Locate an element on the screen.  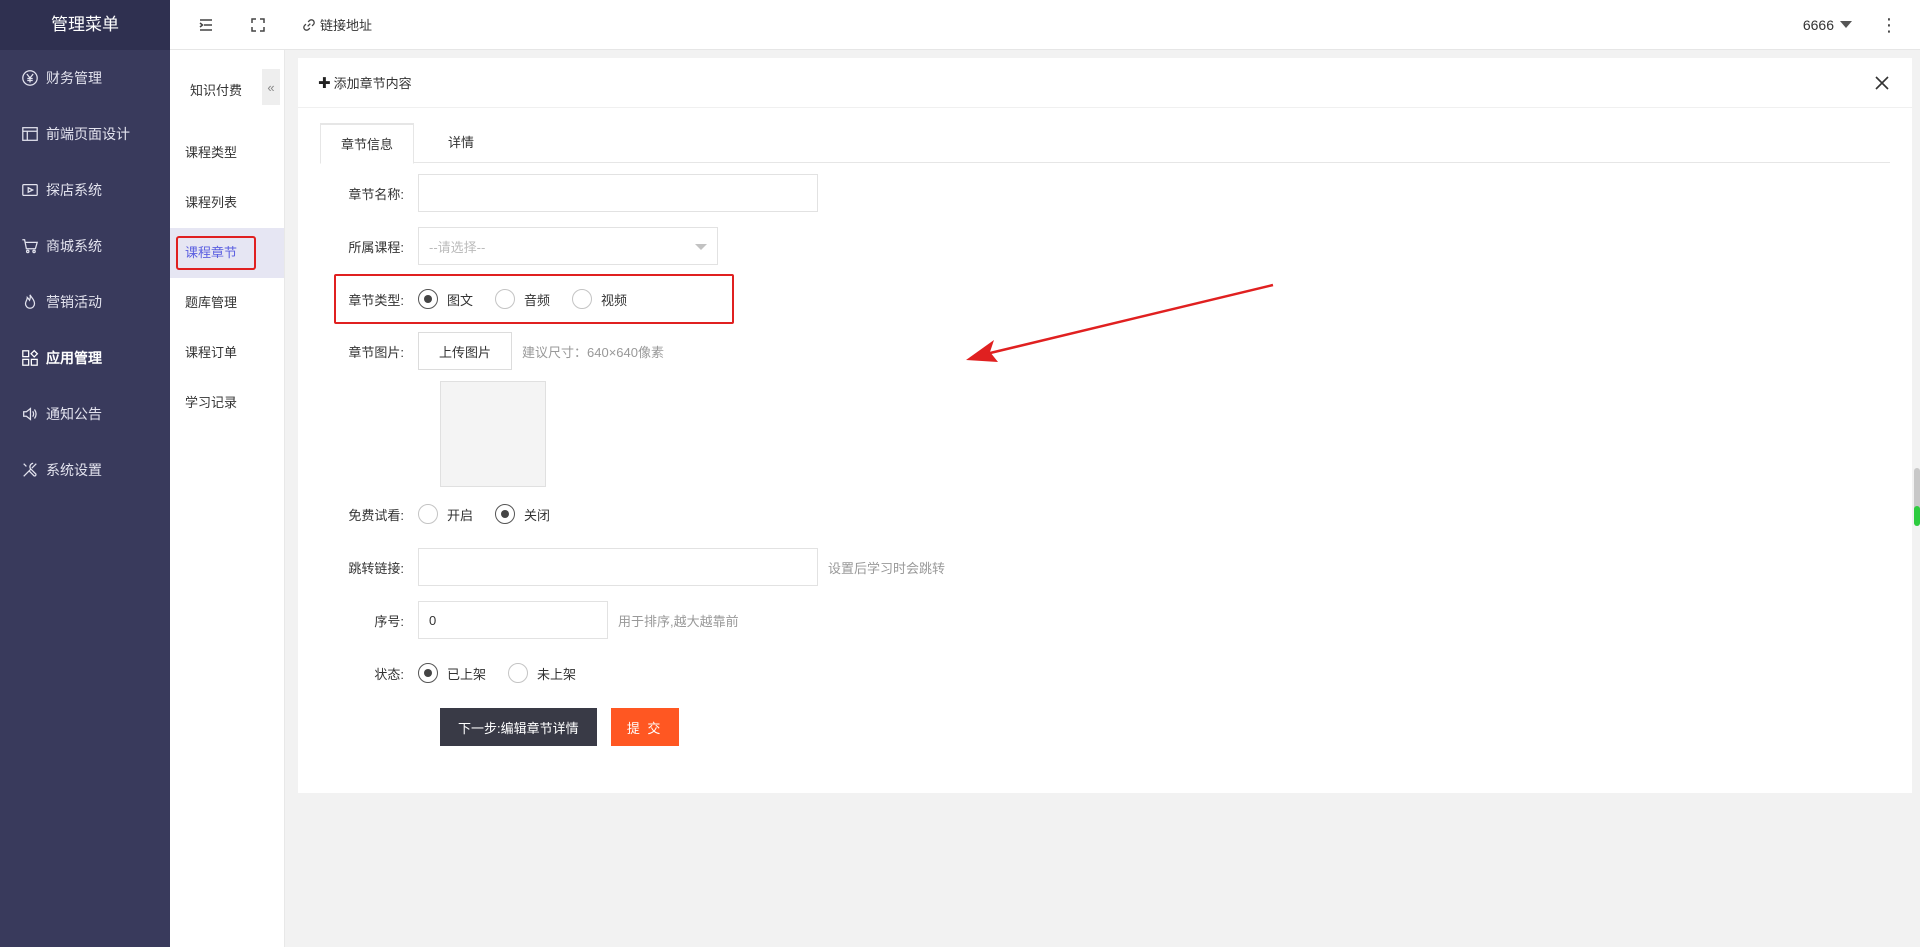
tools-icon is located at coordinates (30, 470).